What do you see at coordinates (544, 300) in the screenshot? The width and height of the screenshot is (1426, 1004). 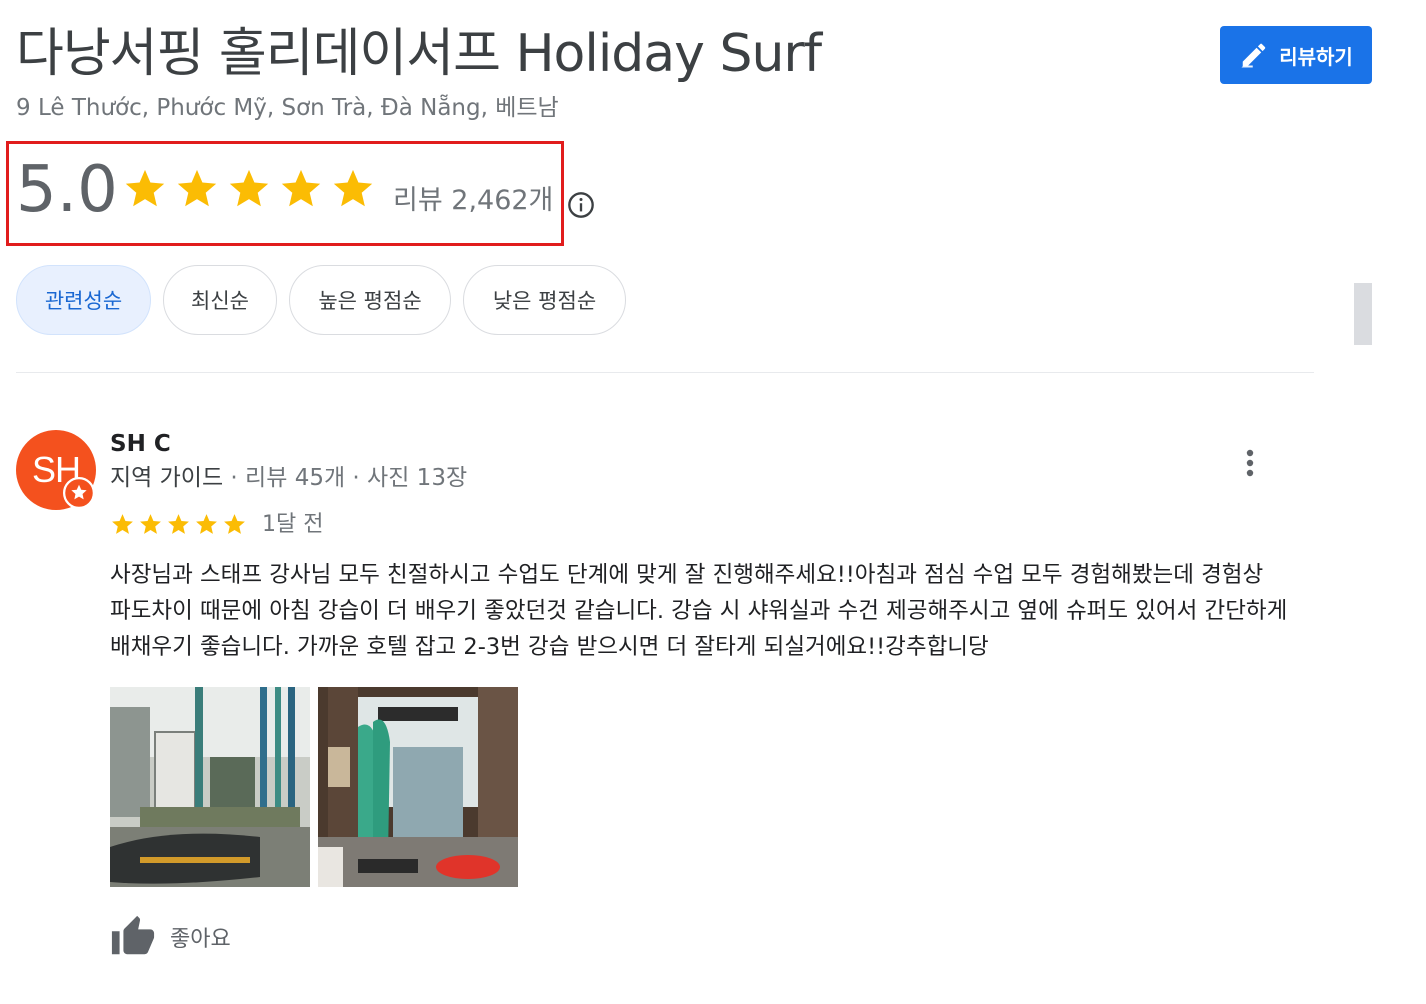 I see `sort-chip-lowest: 낮은 평점순` at bounding box center [544, 300].